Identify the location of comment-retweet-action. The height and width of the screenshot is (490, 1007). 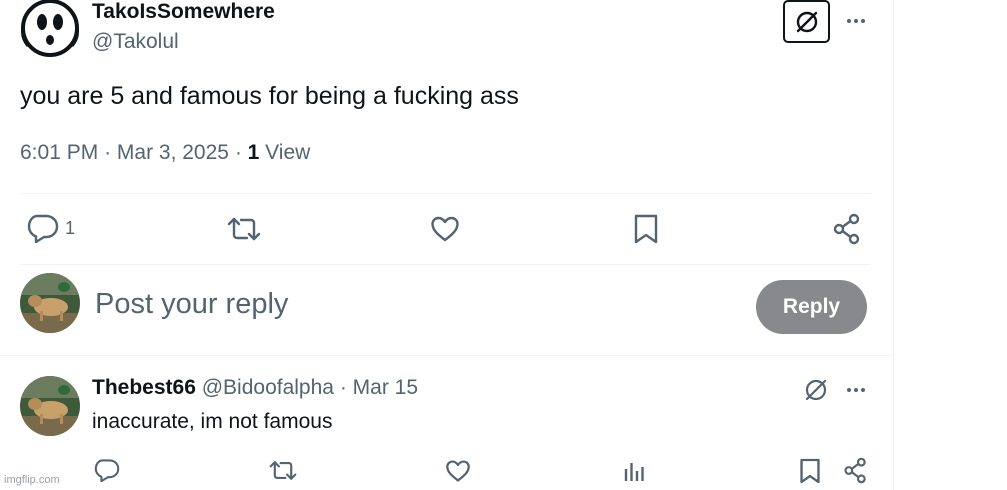
(283, 470).